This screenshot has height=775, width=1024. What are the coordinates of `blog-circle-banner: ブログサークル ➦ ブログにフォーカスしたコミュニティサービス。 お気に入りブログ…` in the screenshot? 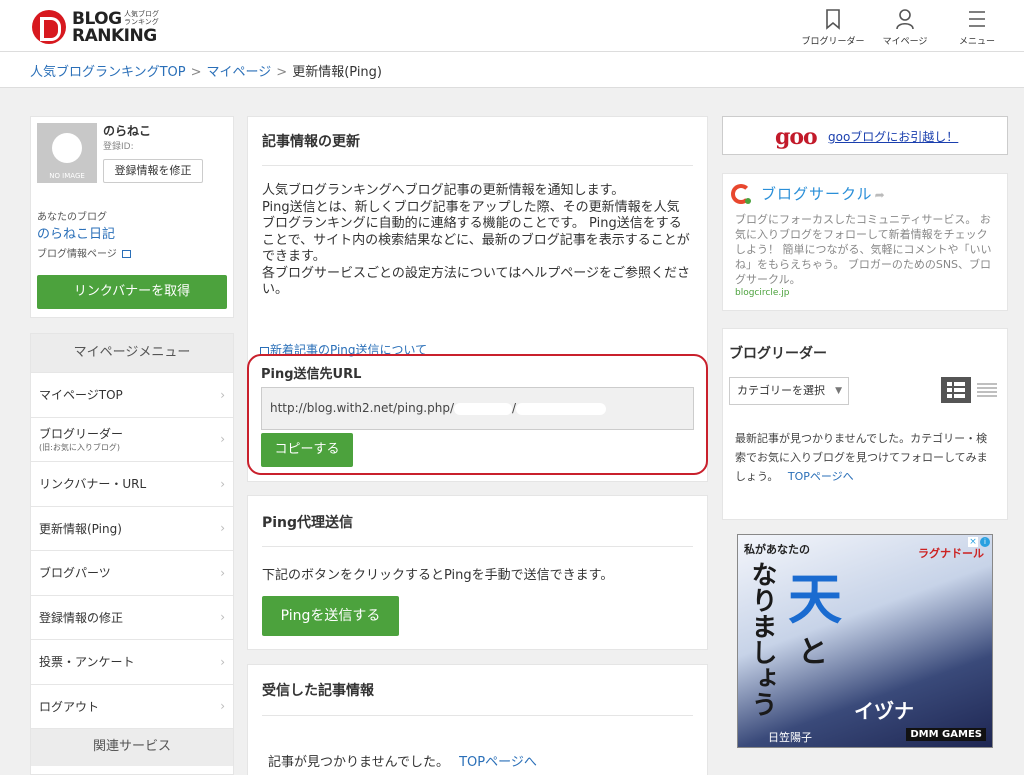 It's located at (865, 242).